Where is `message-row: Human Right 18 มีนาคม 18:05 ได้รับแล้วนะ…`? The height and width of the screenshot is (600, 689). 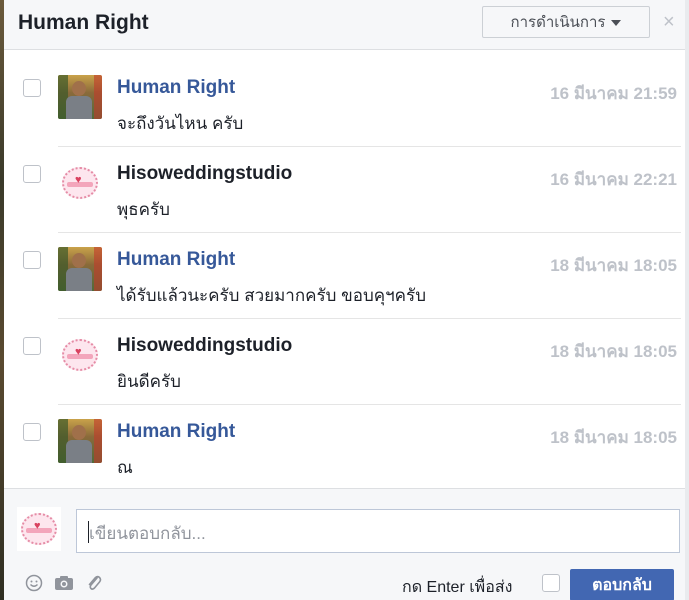 message-row: Human Right 18 มีนาคม 18:05 ได้รับแล้วนะ… is located at coordinates (344, 275).